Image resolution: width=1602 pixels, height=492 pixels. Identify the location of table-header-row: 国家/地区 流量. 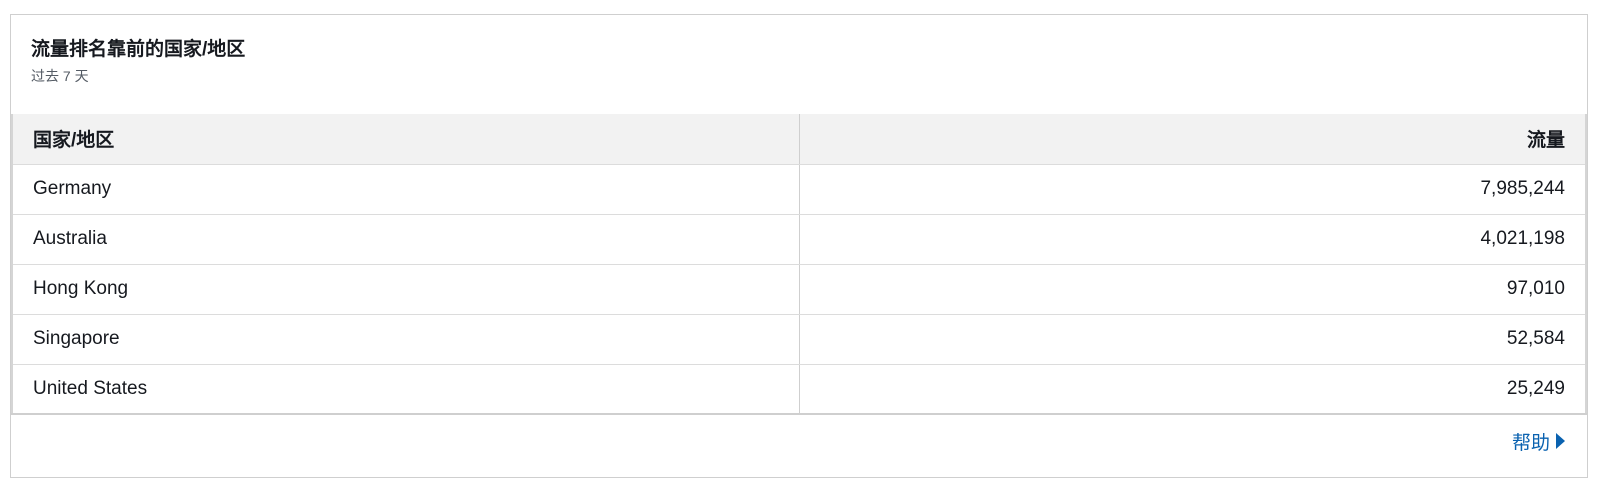
(799, 139).